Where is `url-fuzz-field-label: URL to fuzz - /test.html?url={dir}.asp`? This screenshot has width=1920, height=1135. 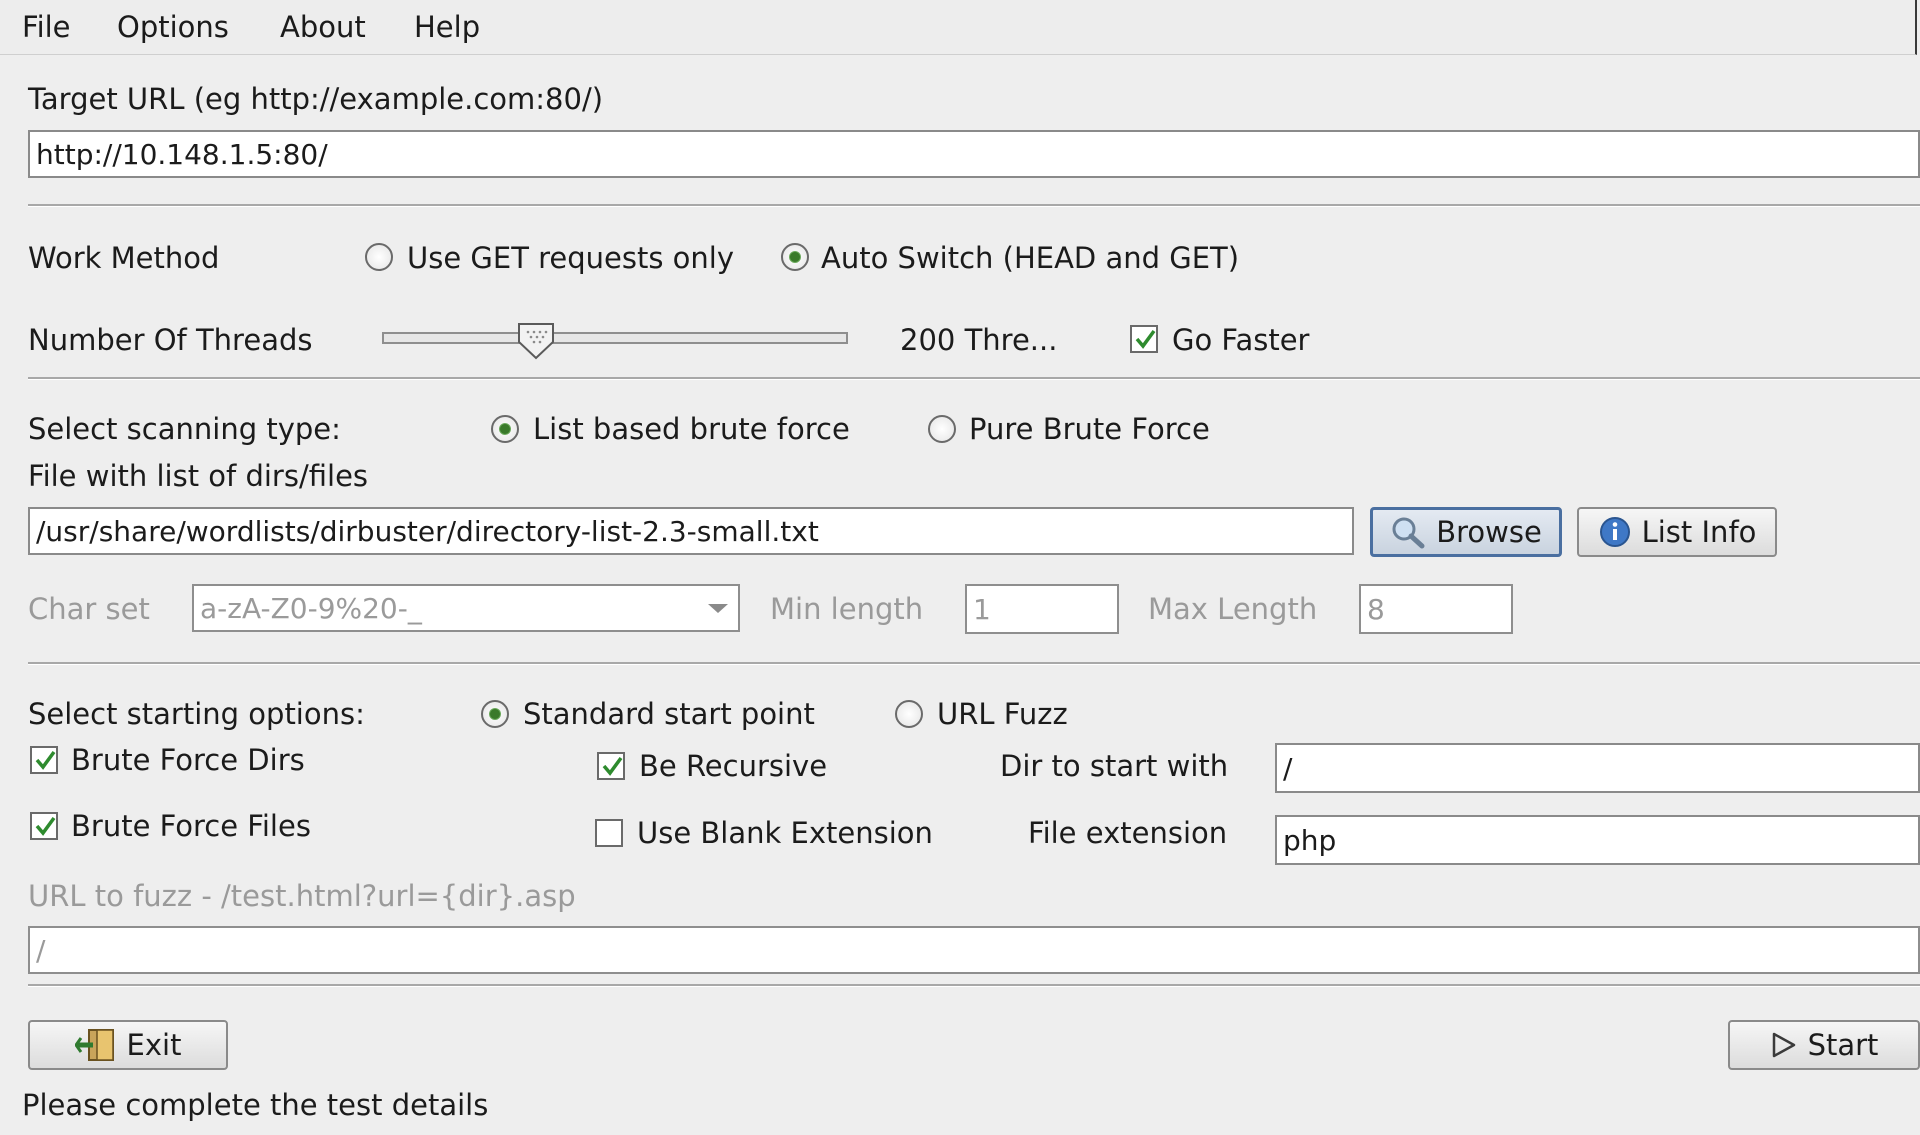
url-fuzz-field-label: URL to fuzz - /test.html?url={dir}.asp is located at coordinates (302, 896).